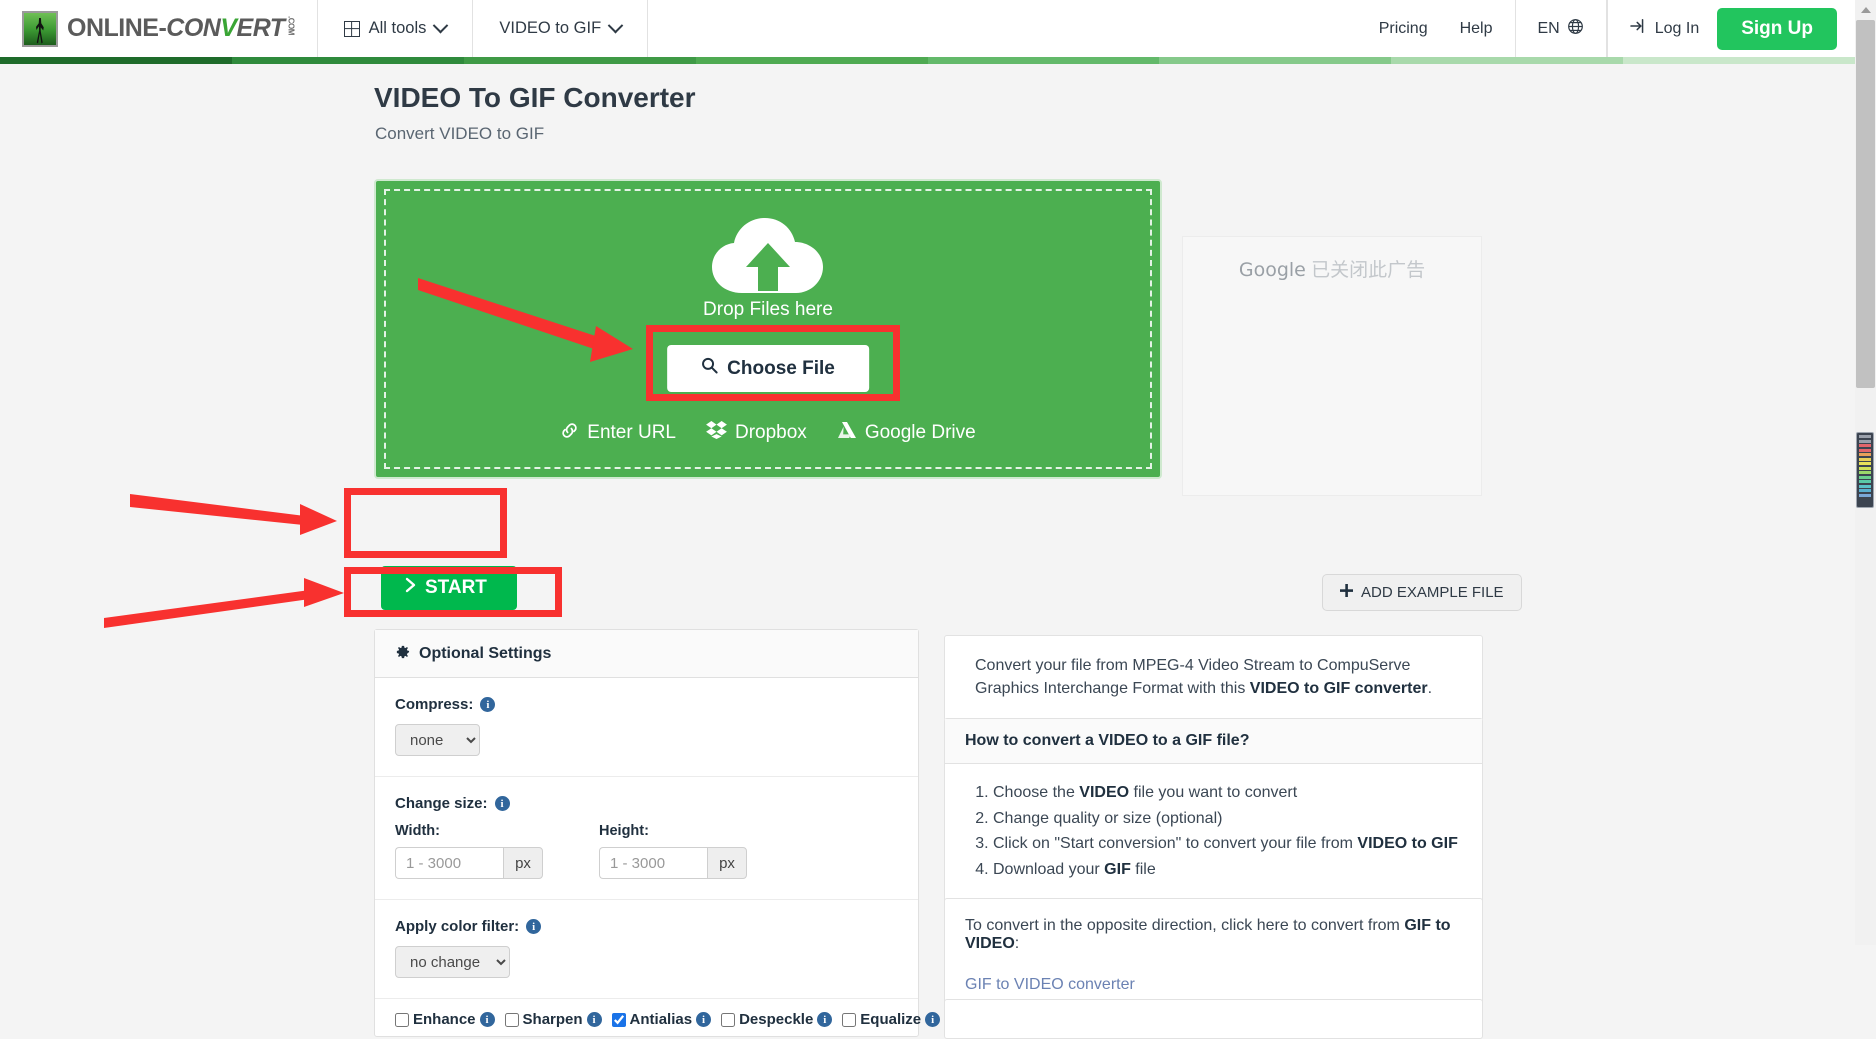 Image resolution: width=1876 pixels, height=1039 pixels. Describe the element at coordinates (920, 432) in the screenshot. I see `google-drive-label: Google Drive` at that location.